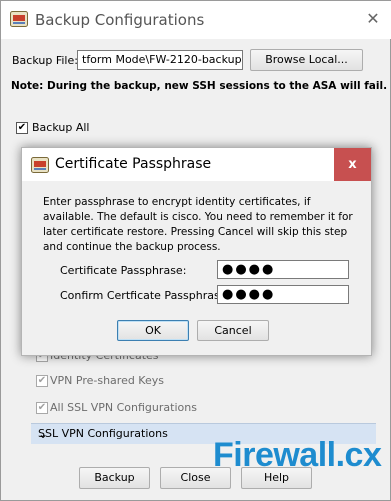 Image resolution: width=391 pixels, height=501 pixels. What do you see at coordinates (133, 164) in the screenshot?
I see `dialog-title: Certificate Passphrase` at bounding box center [133, 164].